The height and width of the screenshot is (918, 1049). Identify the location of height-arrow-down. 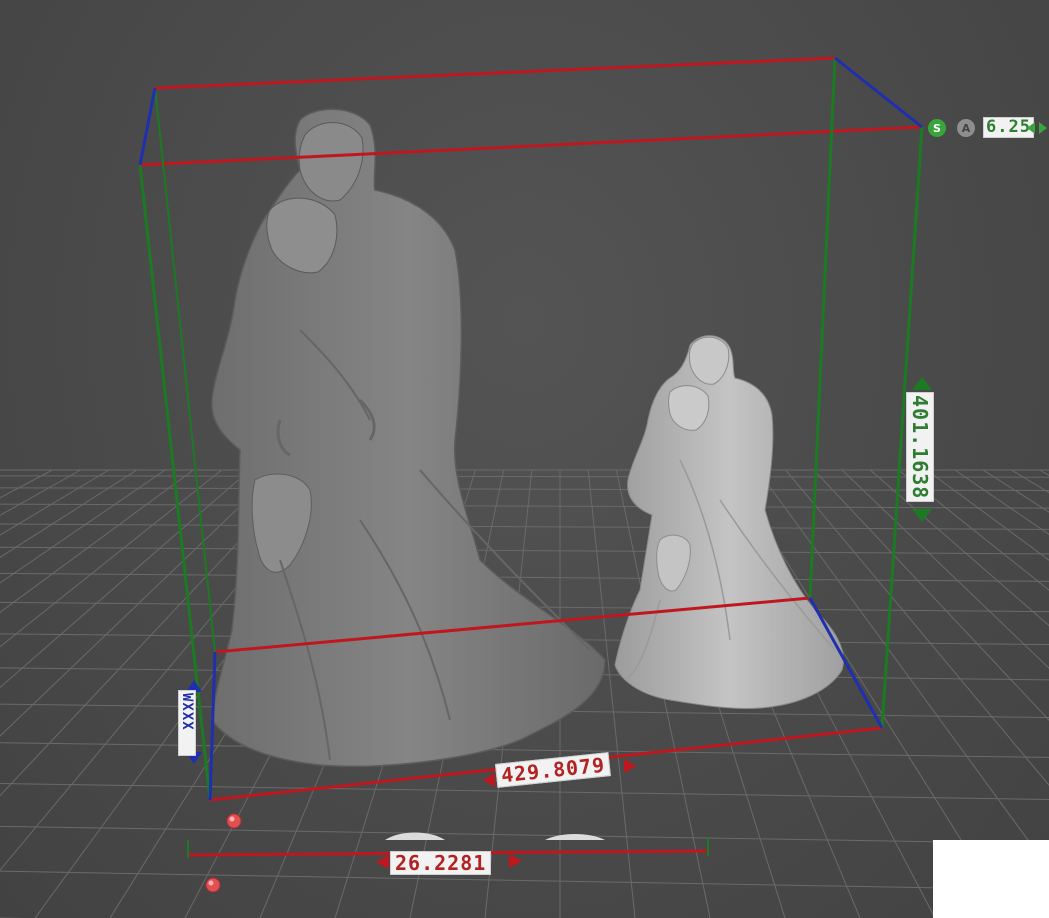
(922, 515).